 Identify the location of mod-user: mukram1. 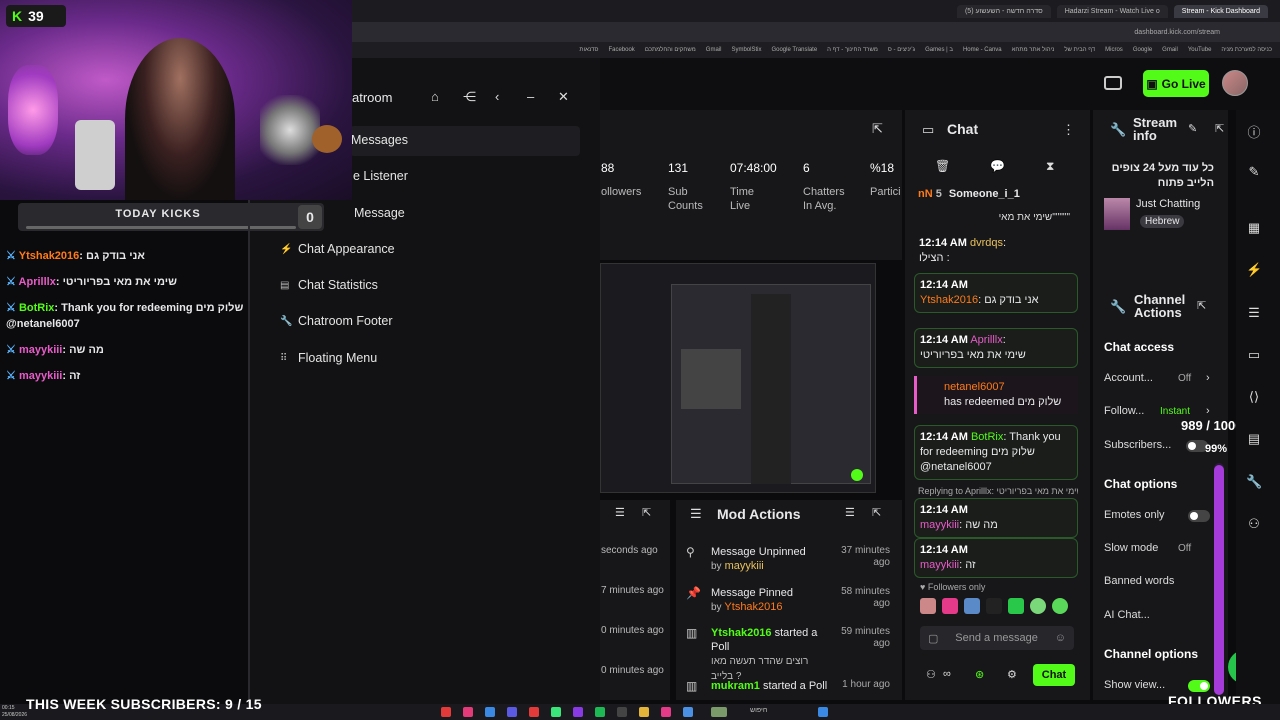
(735, 686).